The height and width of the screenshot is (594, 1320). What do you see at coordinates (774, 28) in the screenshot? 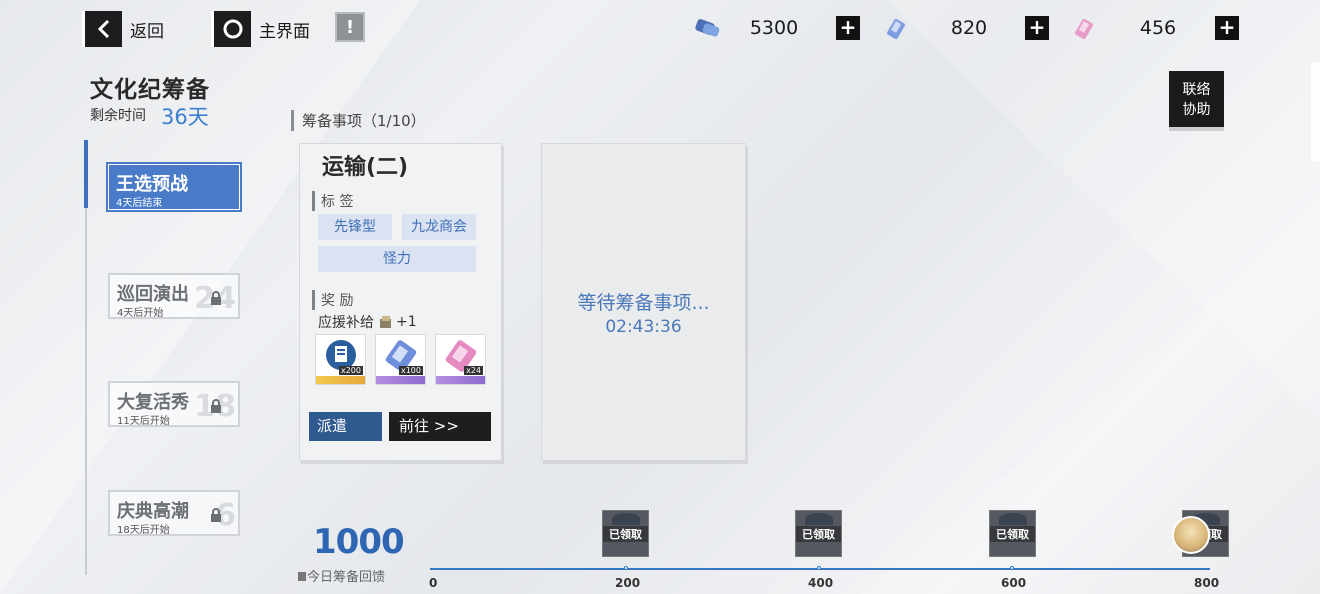
I see `resource-ticket-value: 5300` at bounding box center [774, 28].